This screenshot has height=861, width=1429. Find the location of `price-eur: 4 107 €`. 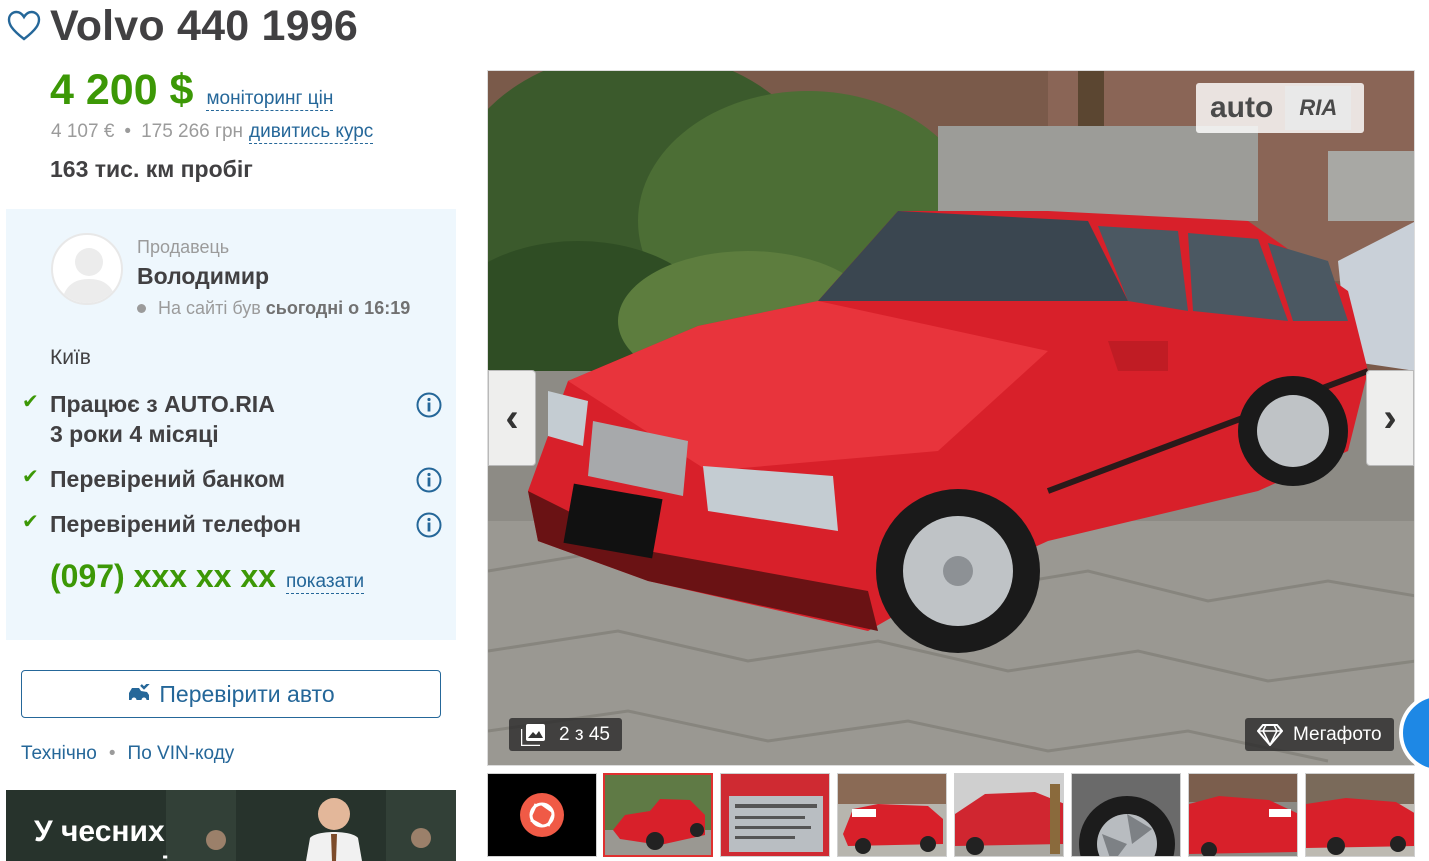

price-eur: 4 107 € is located at coordinates (83, 131).